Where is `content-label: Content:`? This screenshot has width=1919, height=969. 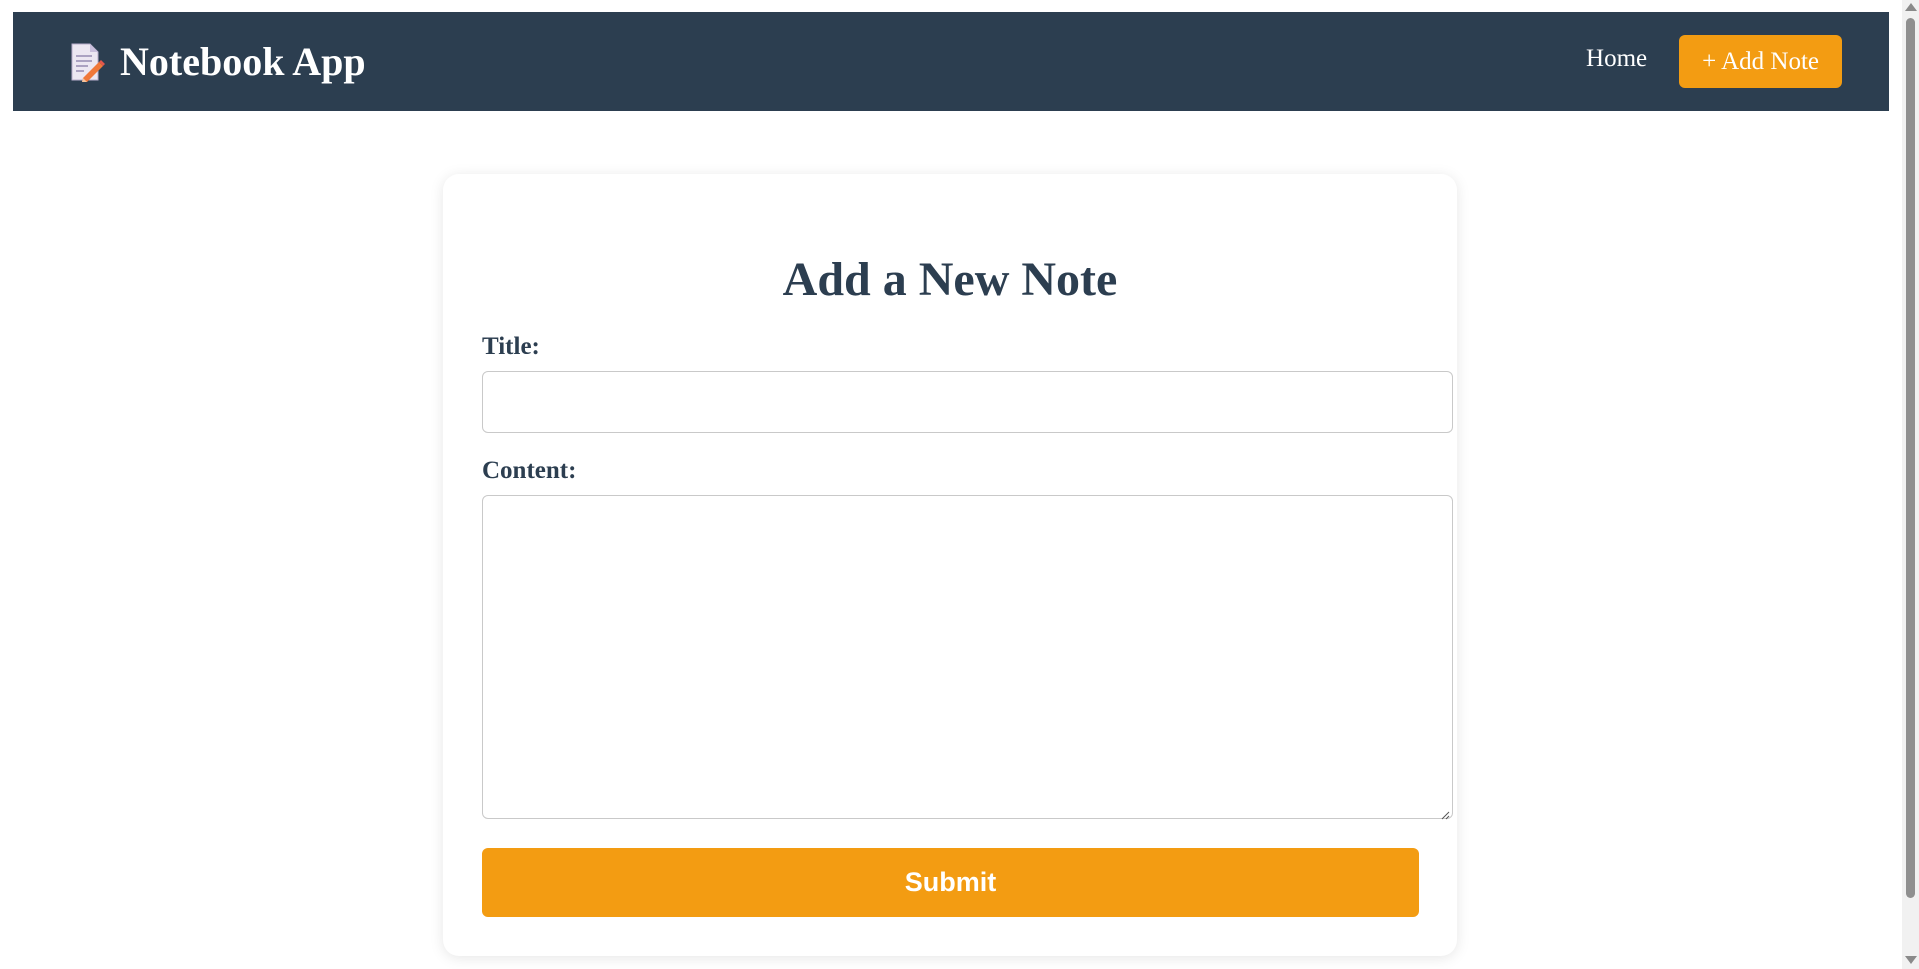 content-label: Content: is located at coordinates (529, 470).